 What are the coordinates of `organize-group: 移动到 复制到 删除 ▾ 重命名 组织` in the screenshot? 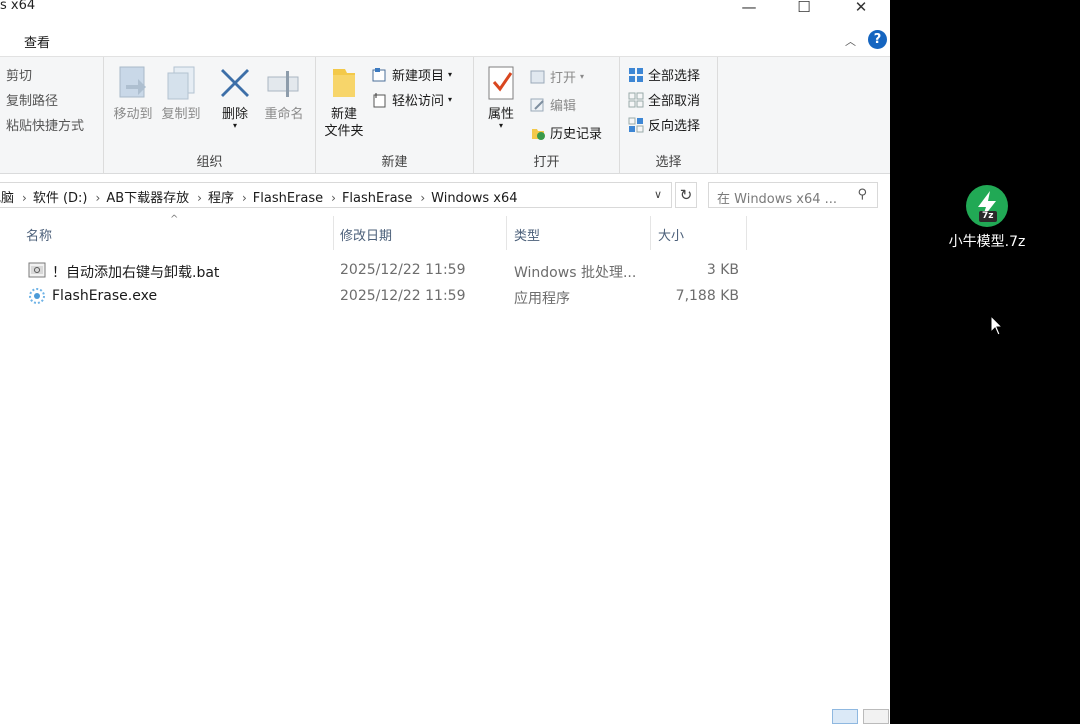 It's located at (210, 115).